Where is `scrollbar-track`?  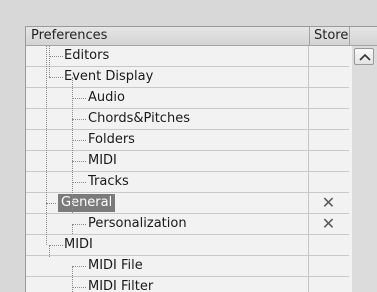 scrollbar-track is located at coordinates (364, 169).